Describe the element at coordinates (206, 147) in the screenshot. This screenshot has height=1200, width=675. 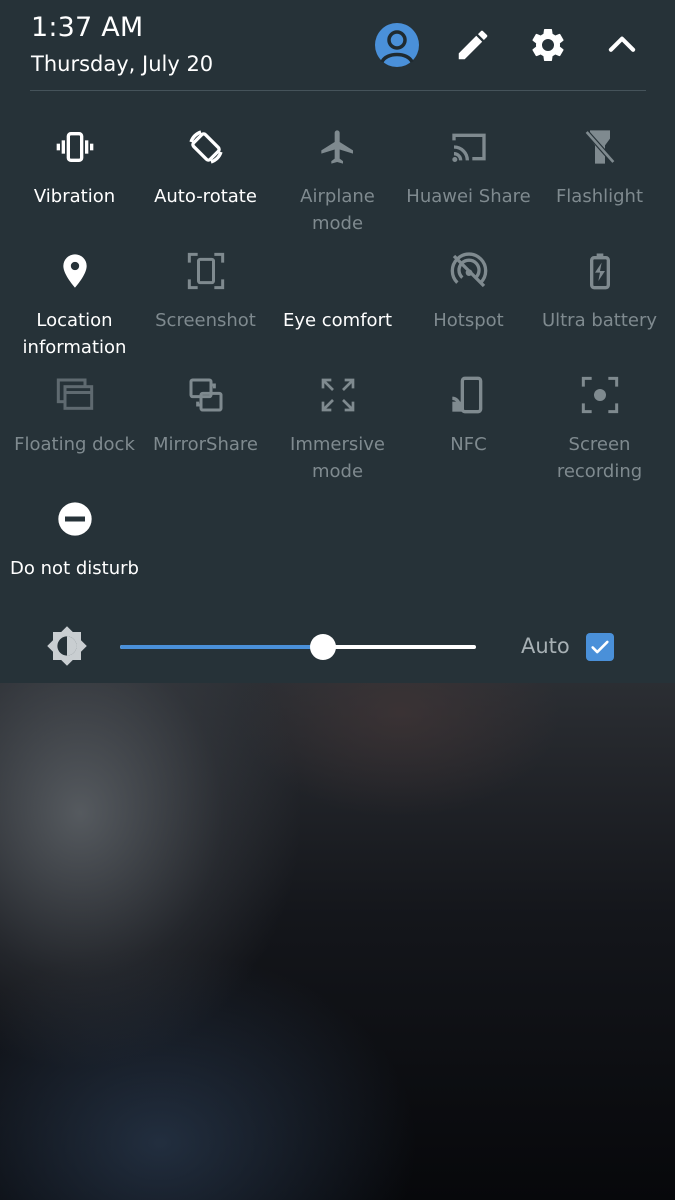
I see `auto-rotate-icon` at that location.